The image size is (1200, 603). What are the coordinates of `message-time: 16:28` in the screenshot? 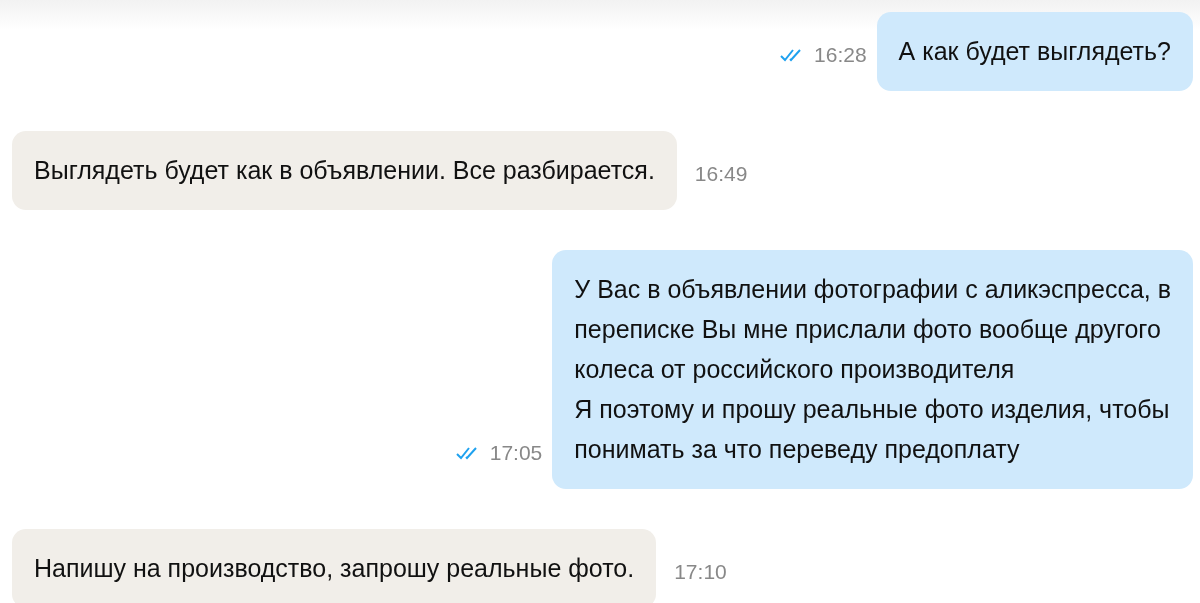 It's located at (840, 55).